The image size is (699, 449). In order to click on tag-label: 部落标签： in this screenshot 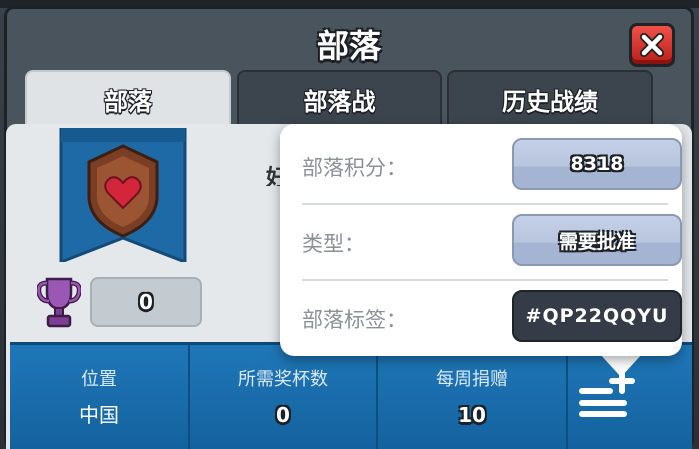, I will do `click(354, 320)`.